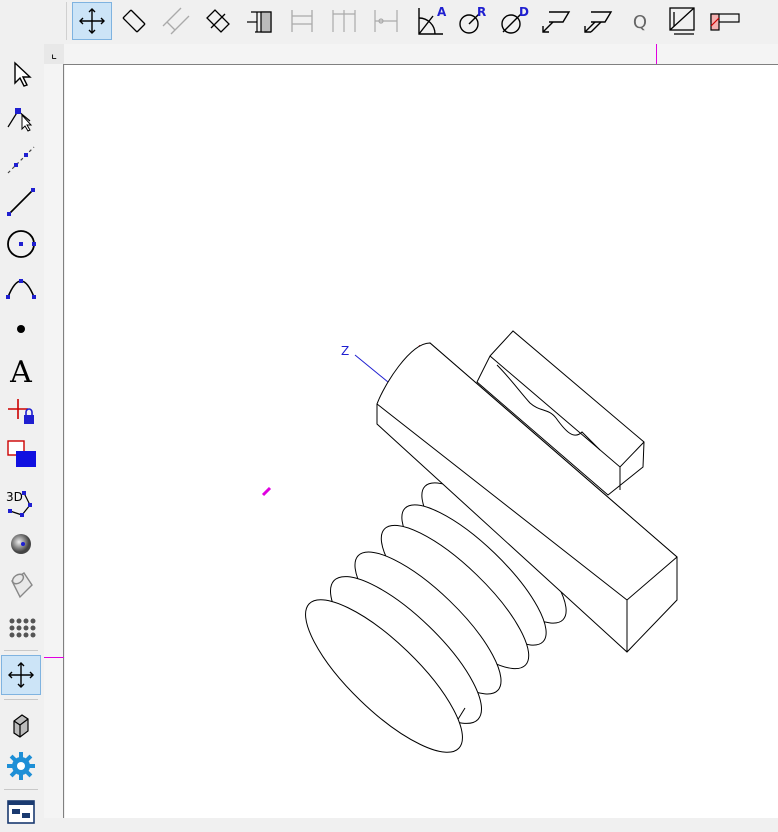  I want to click on text-tool-button: A, so click(21, 370).